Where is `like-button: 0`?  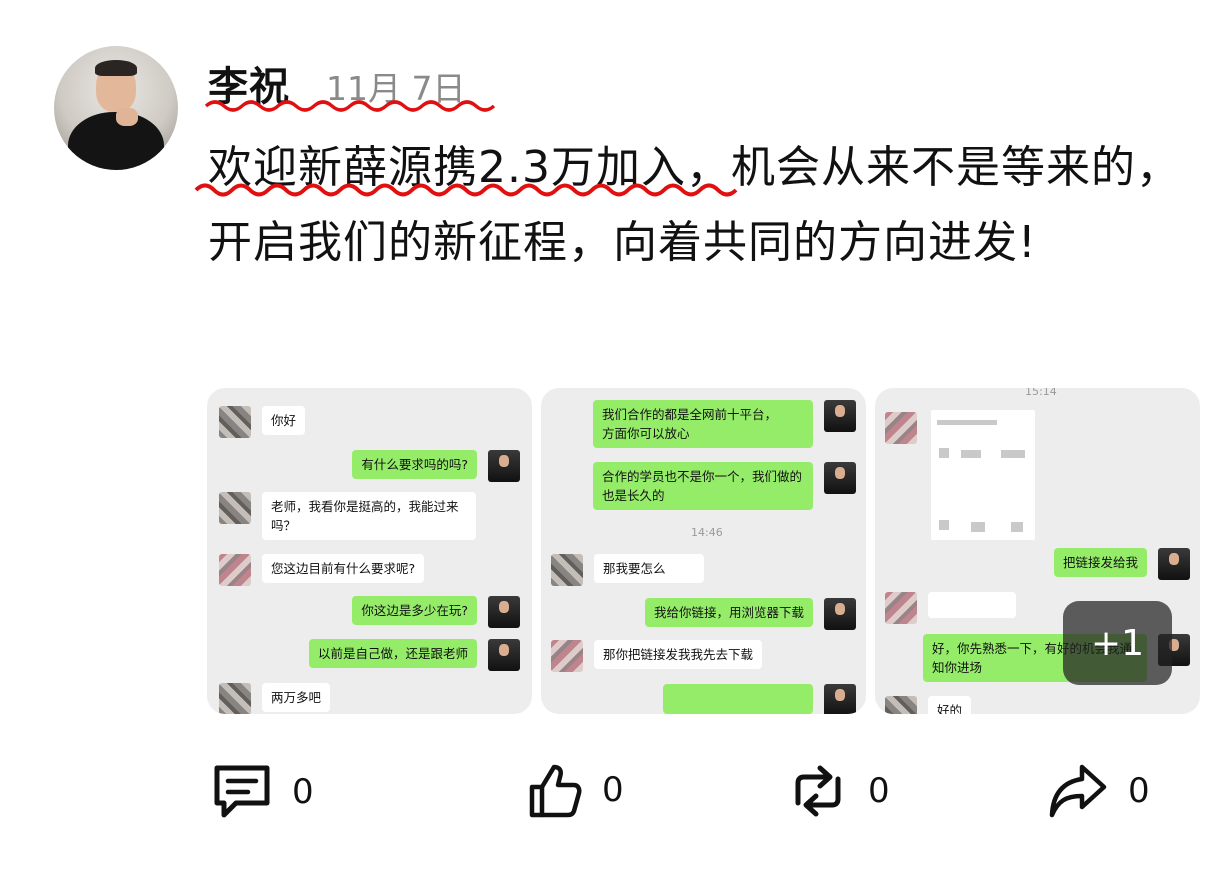
like-button: 0 is located at coordinates (576, 790).